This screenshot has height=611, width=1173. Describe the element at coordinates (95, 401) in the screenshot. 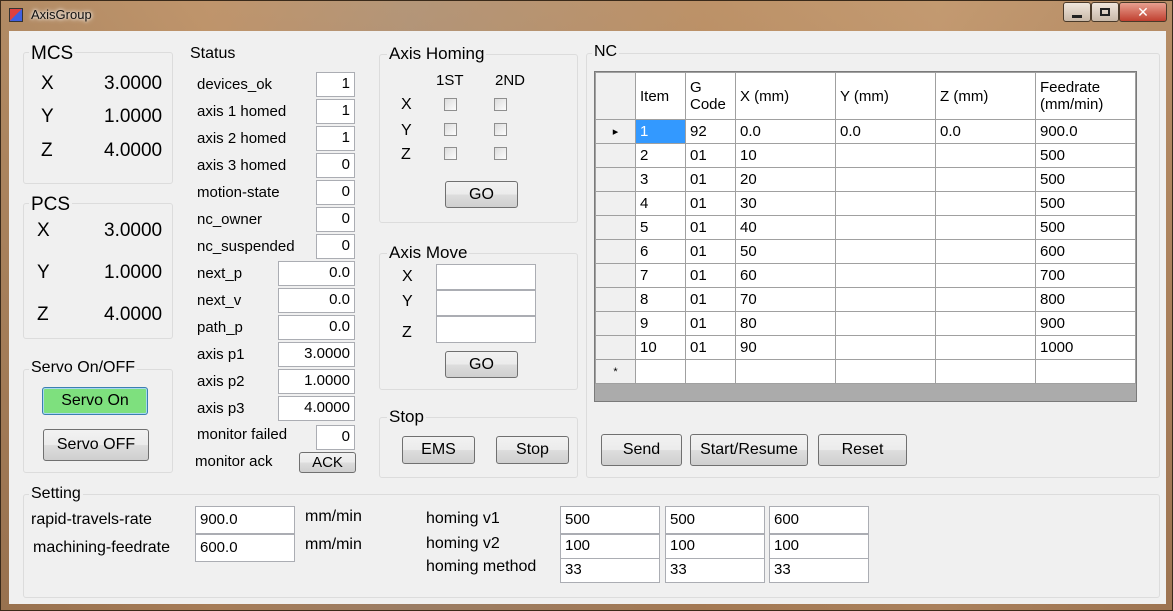

I see `servo-on-button: Servo On` at that location.